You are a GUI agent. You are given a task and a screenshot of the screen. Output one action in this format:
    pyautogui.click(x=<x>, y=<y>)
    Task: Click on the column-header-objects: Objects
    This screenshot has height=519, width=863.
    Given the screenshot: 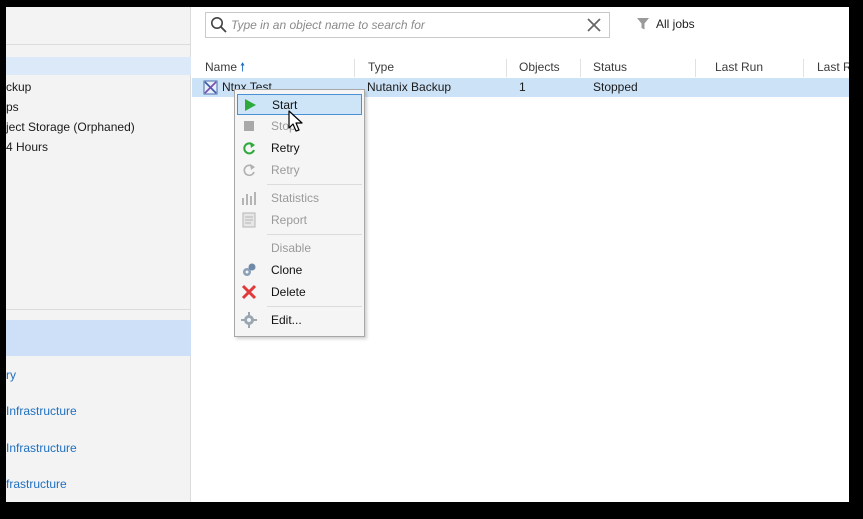 What is the action you would take?
    pyautogui.click(x=539, y=67)
    